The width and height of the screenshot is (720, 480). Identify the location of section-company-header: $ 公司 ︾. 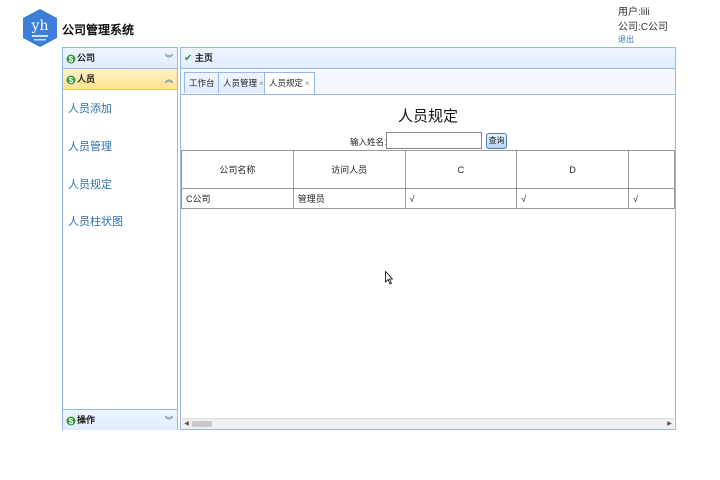
(120, 58).